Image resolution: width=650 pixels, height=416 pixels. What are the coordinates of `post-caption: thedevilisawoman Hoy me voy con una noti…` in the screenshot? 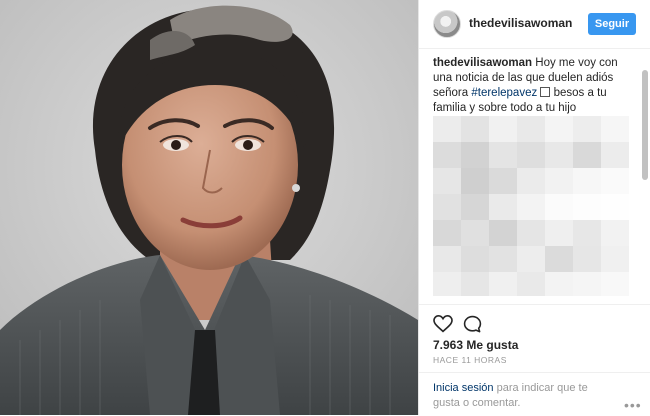 It's located at (532, 86).